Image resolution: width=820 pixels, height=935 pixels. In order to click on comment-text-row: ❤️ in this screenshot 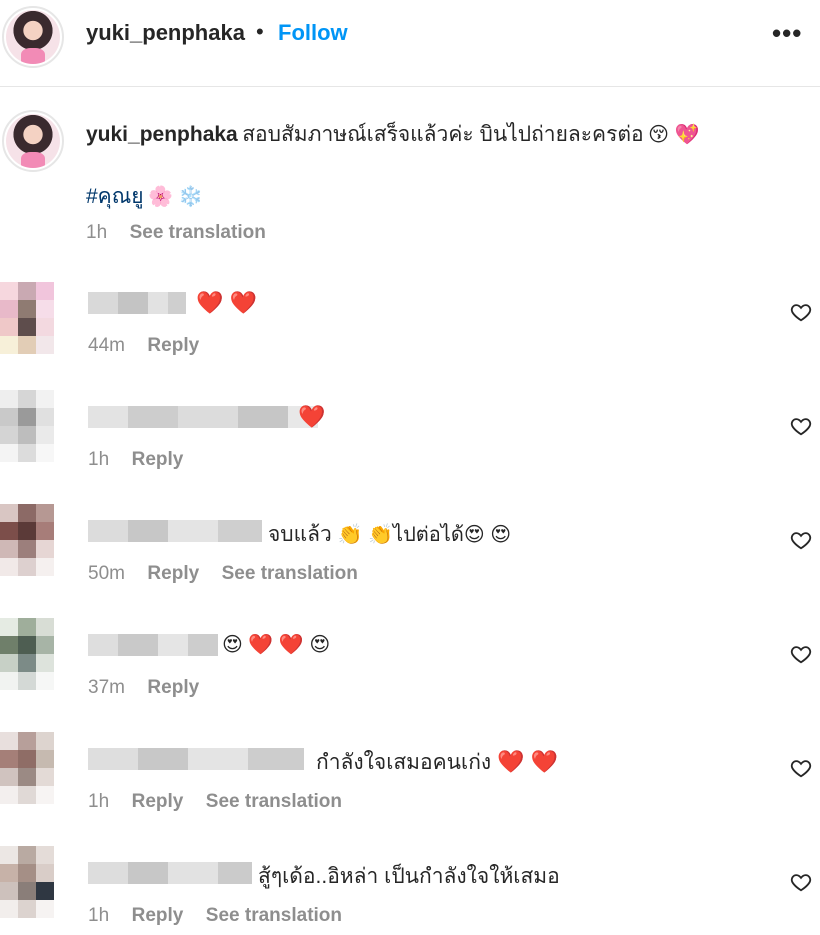, I will do `click(311, 417)`.